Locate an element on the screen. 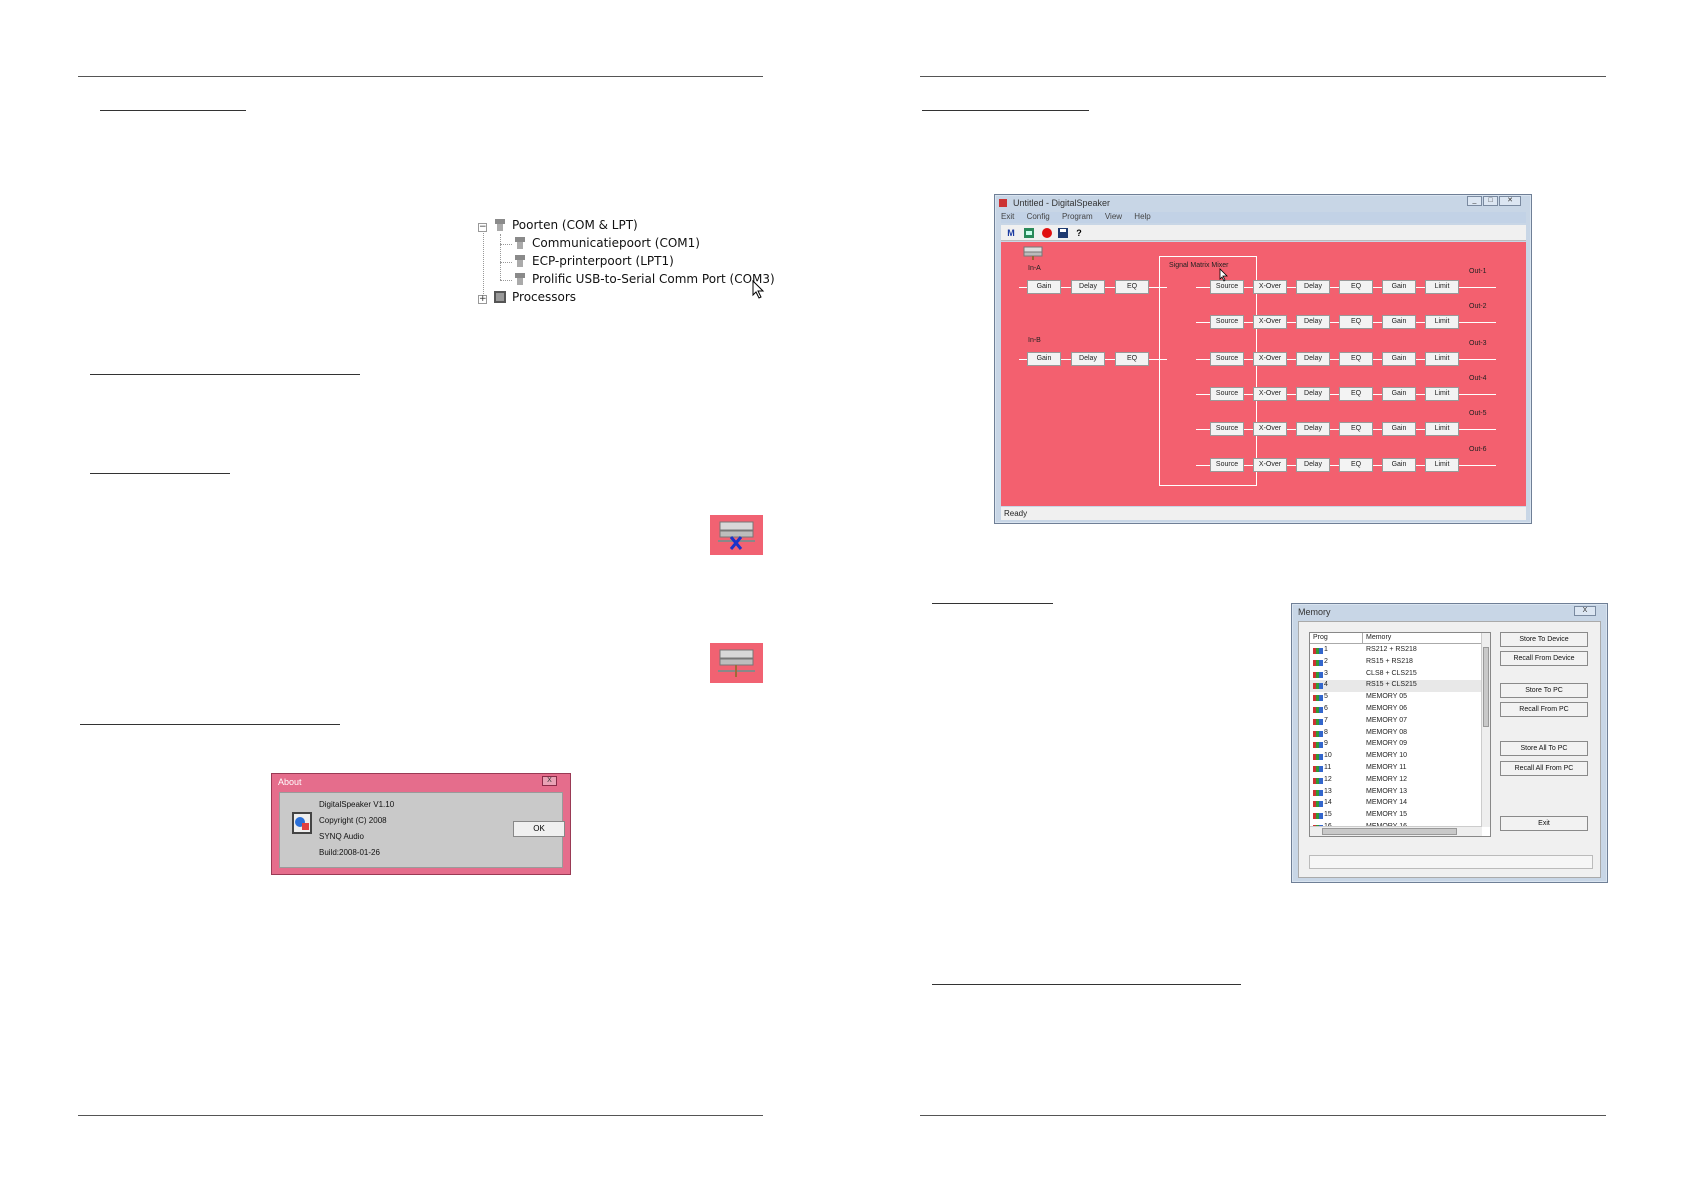 The image size is (1685, 1191). horizontal-scrollbar is located at coordinates (1396, 831).